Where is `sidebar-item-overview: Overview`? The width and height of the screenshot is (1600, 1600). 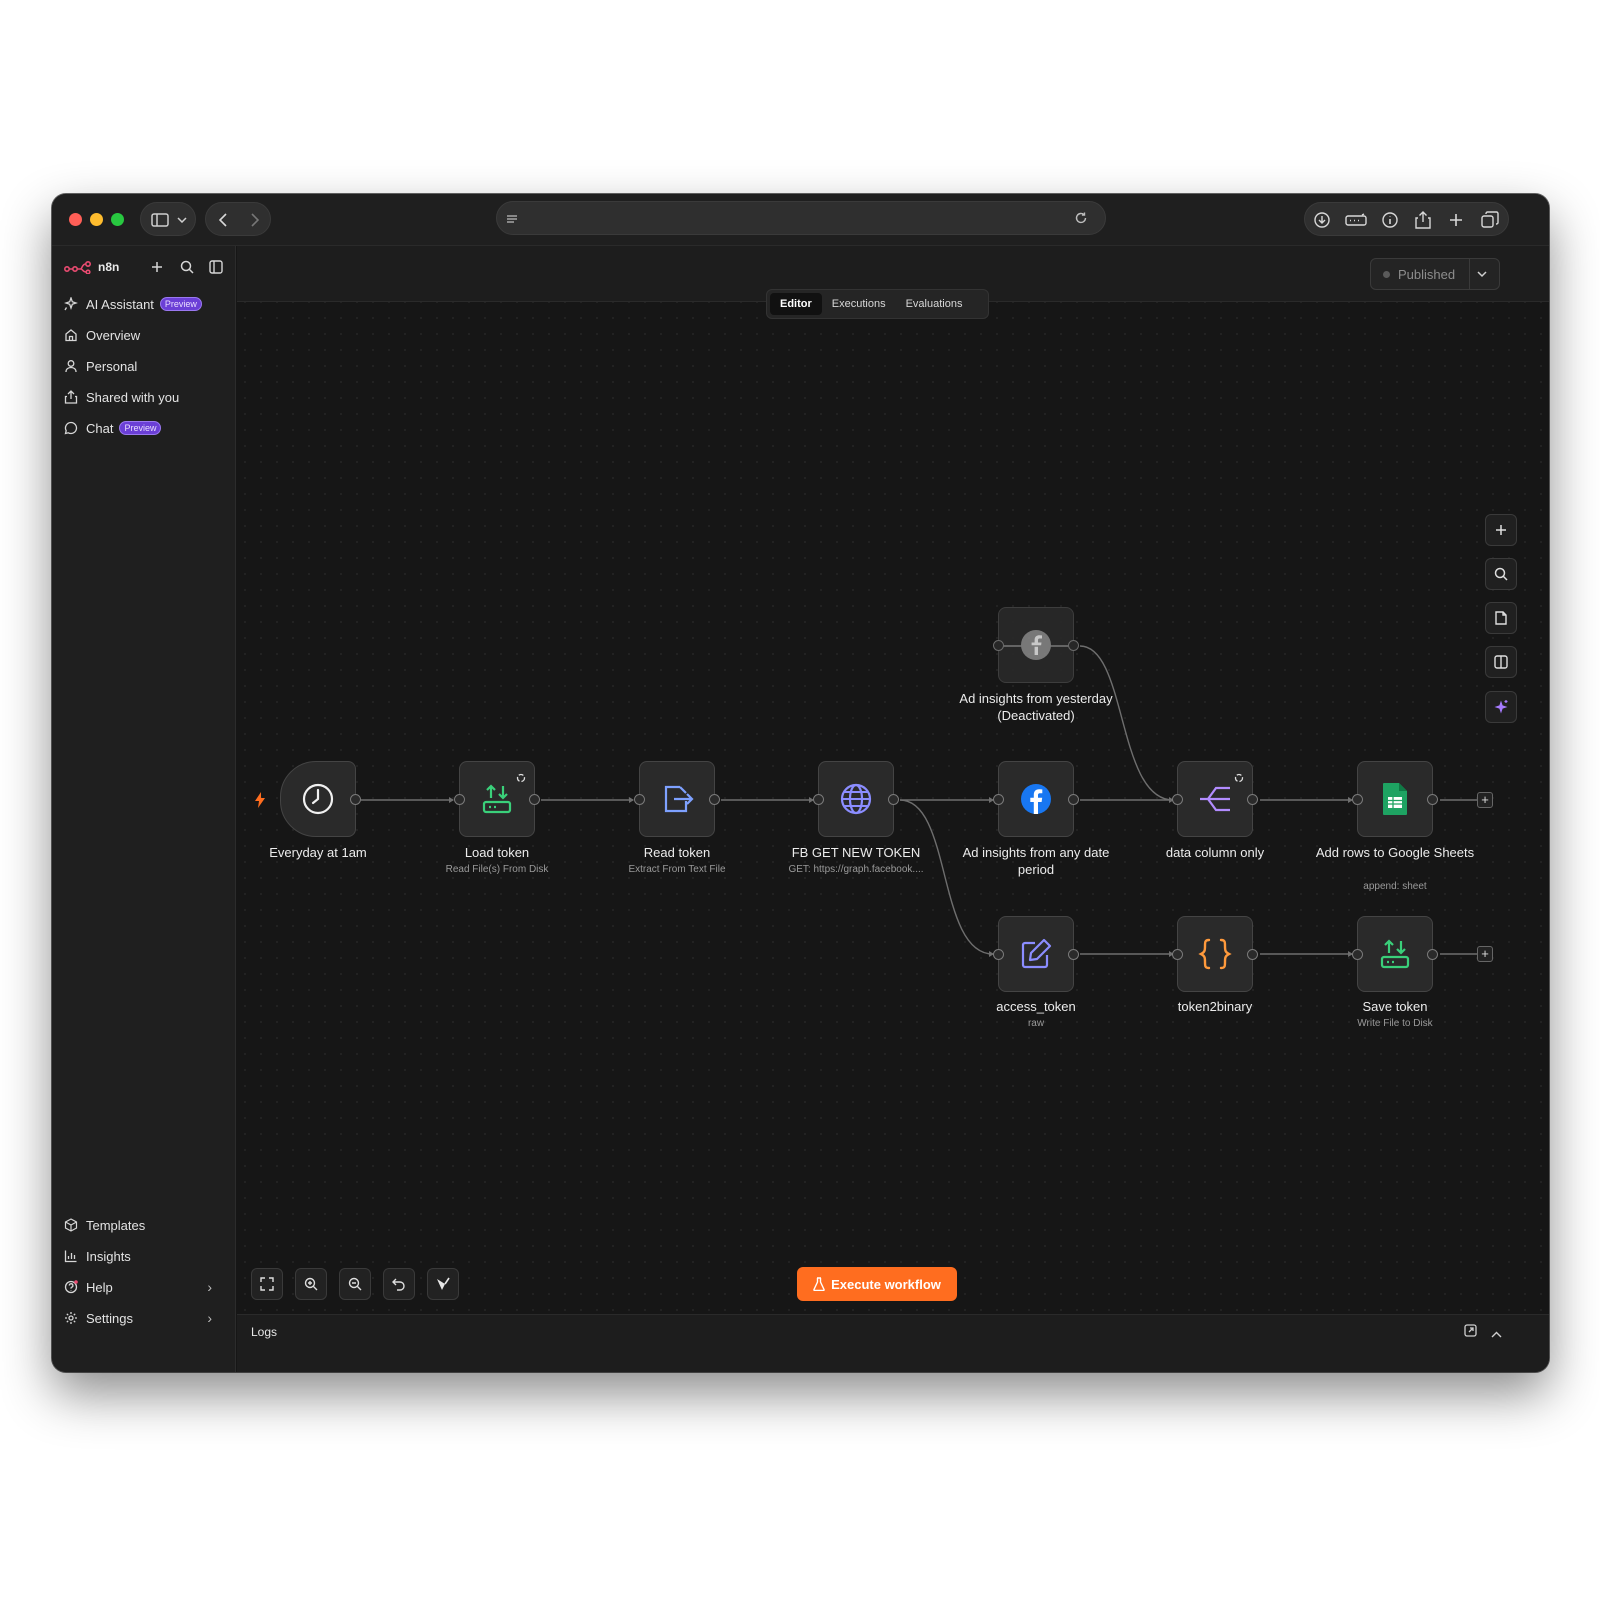
sidebar-item-overview: Overview is located at coordinates (102, 335).